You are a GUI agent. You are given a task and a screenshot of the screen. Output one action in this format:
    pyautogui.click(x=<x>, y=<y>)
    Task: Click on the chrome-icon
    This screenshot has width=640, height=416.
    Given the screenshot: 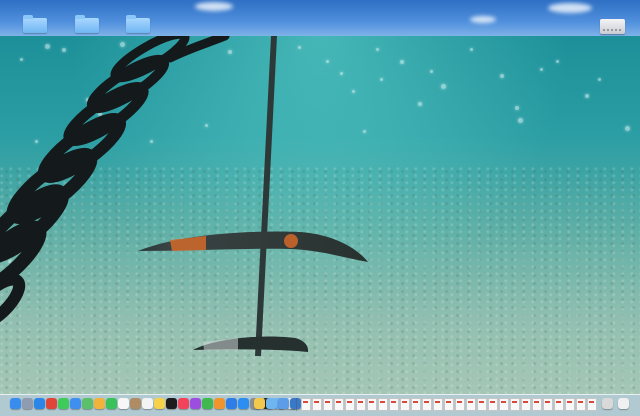 What is the action you would take?
    pyautogui.click(x=51, y=403)
    